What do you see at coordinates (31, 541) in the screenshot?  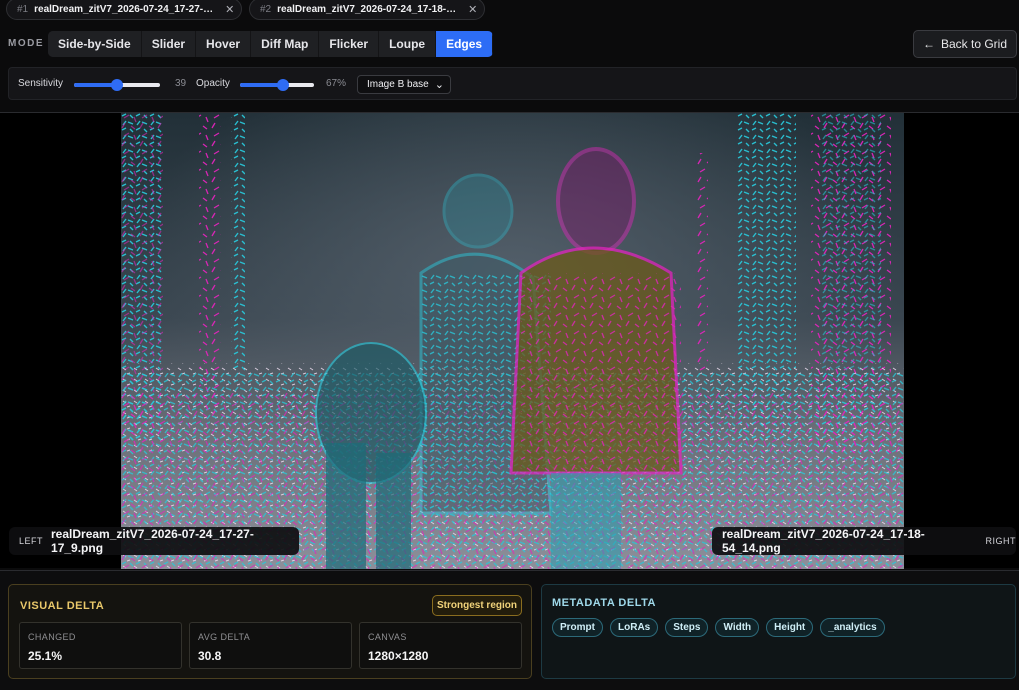 I see `left-side-label: LEFT` at bounding box center [31, 541].